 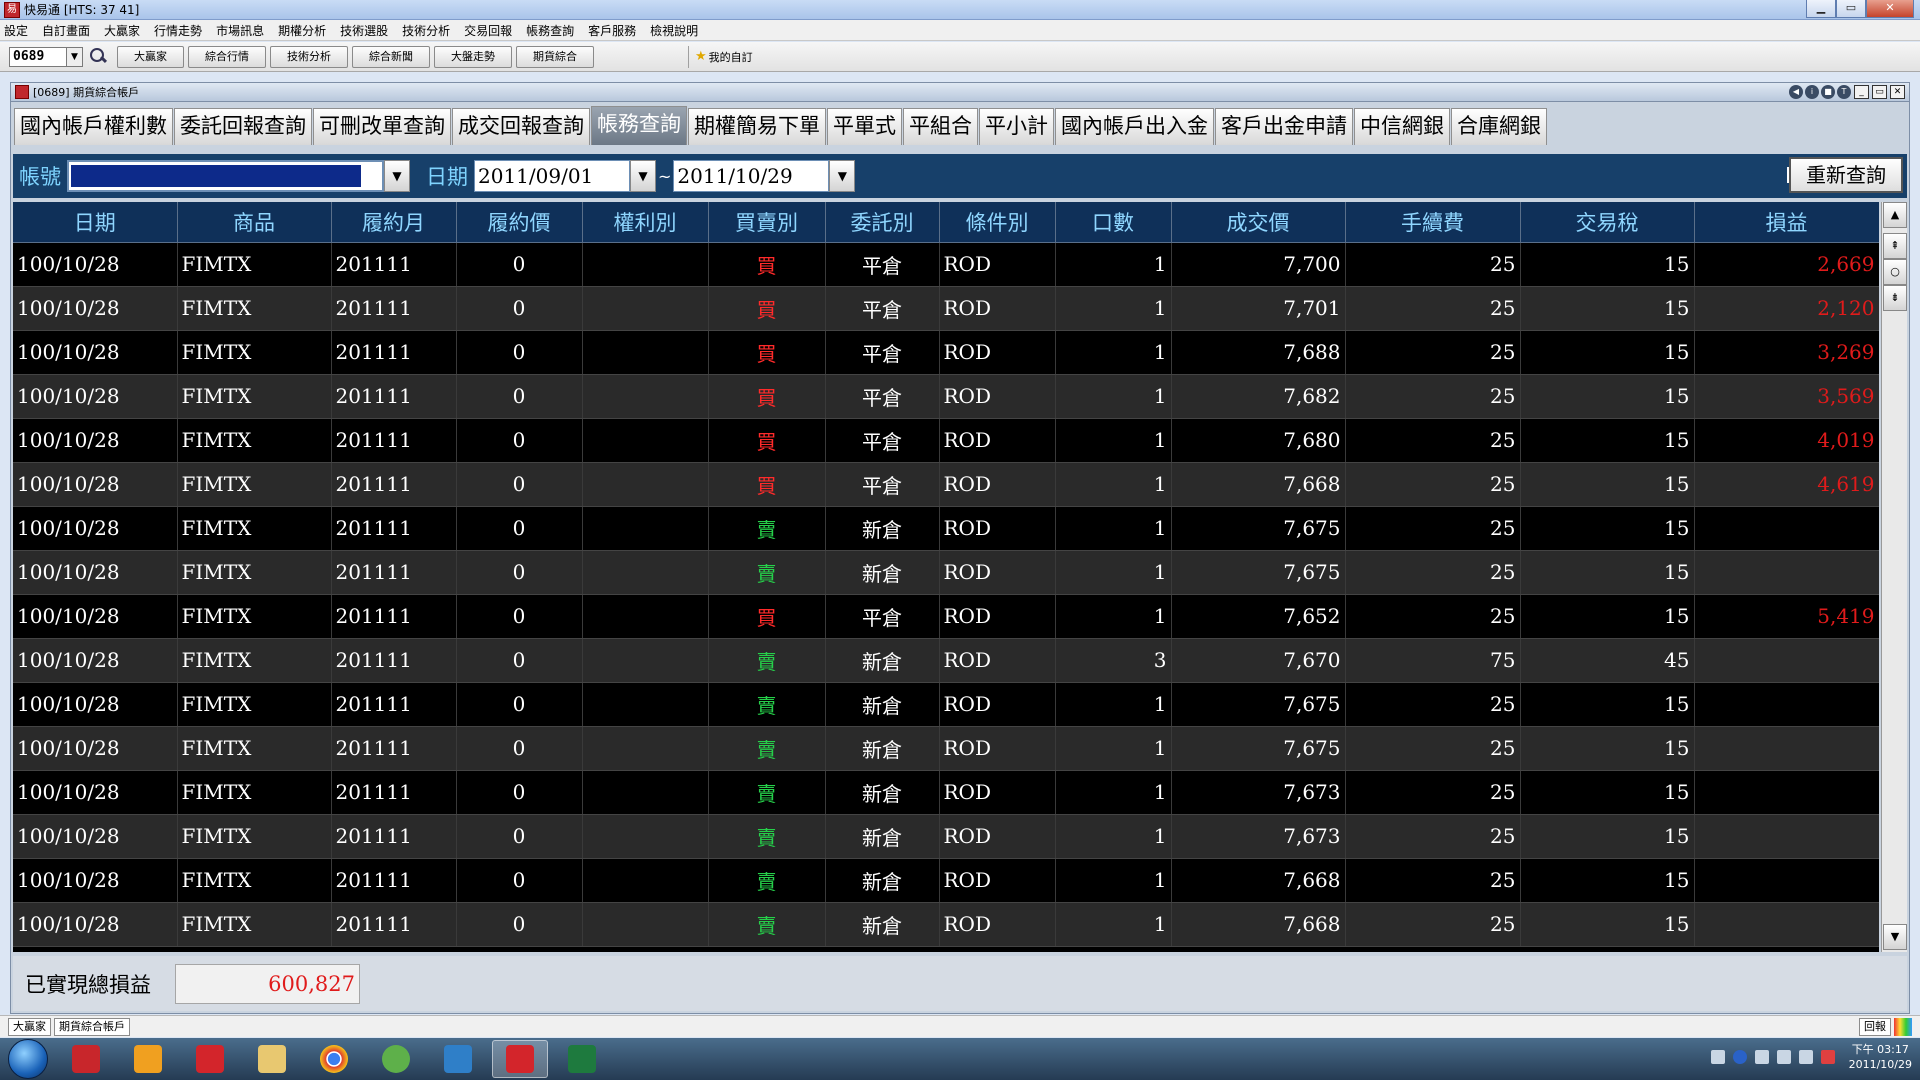 I want to click on inner-close-button: ✕, so click(x=1897, y=92).